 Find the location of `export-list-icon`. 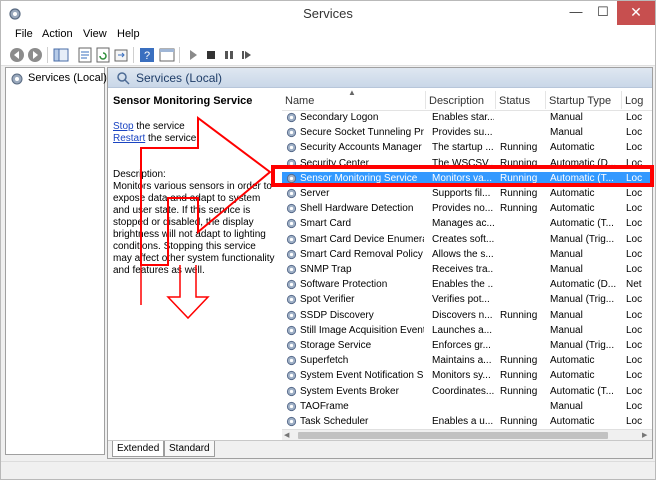

export-list-icon is located at coordinates (121, 55).